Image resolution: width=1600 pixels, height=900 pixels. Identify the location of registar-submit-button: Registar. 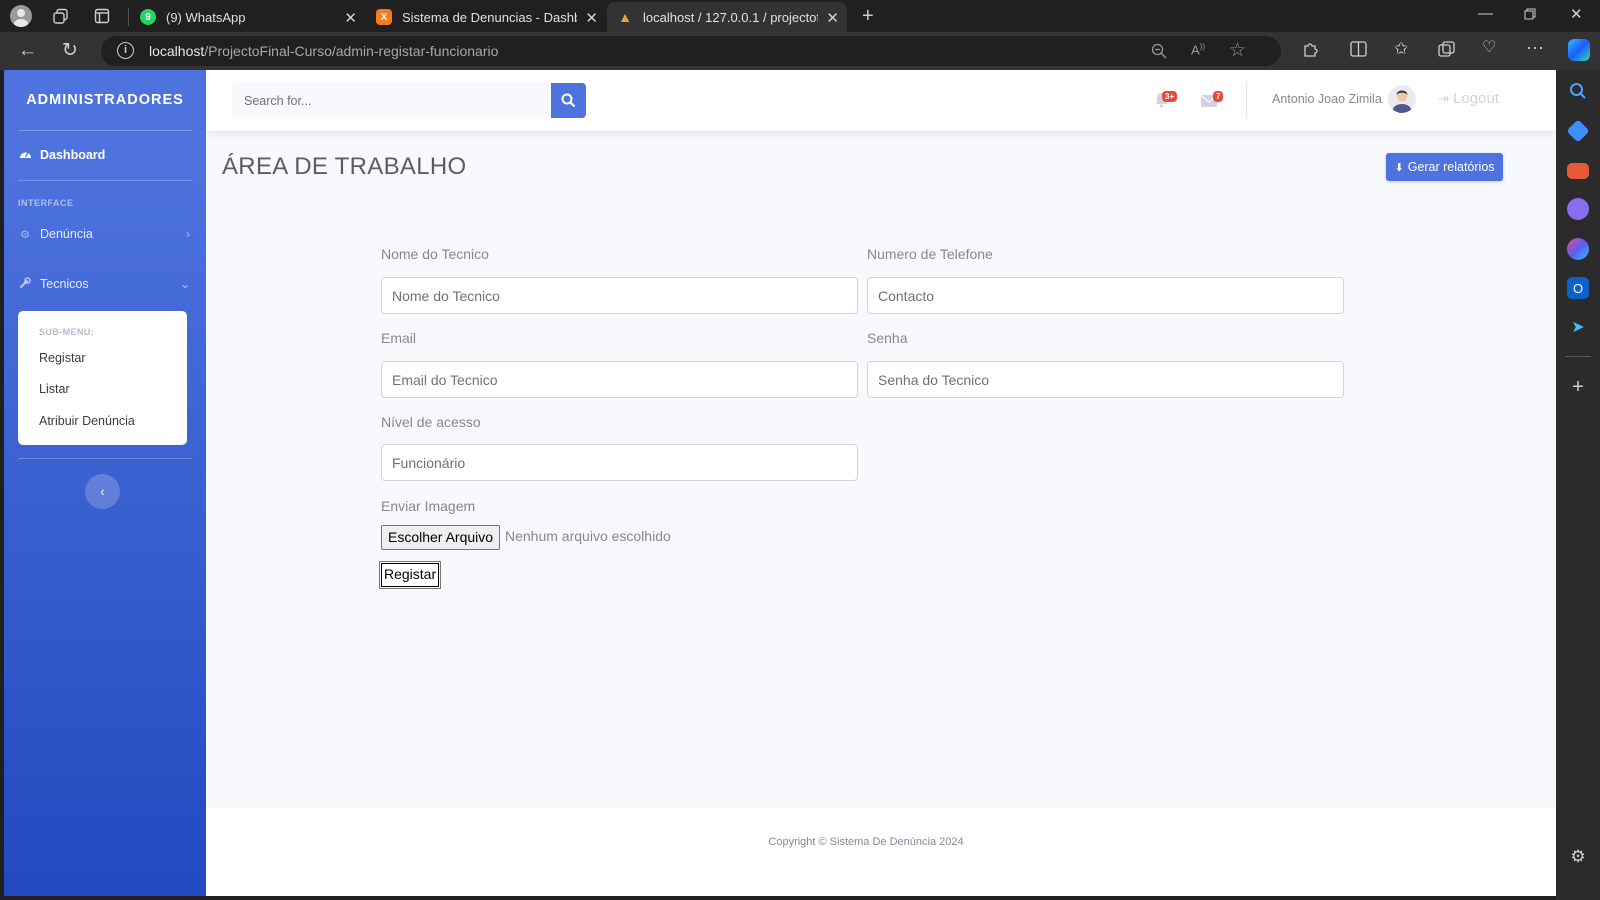
(410, 575).